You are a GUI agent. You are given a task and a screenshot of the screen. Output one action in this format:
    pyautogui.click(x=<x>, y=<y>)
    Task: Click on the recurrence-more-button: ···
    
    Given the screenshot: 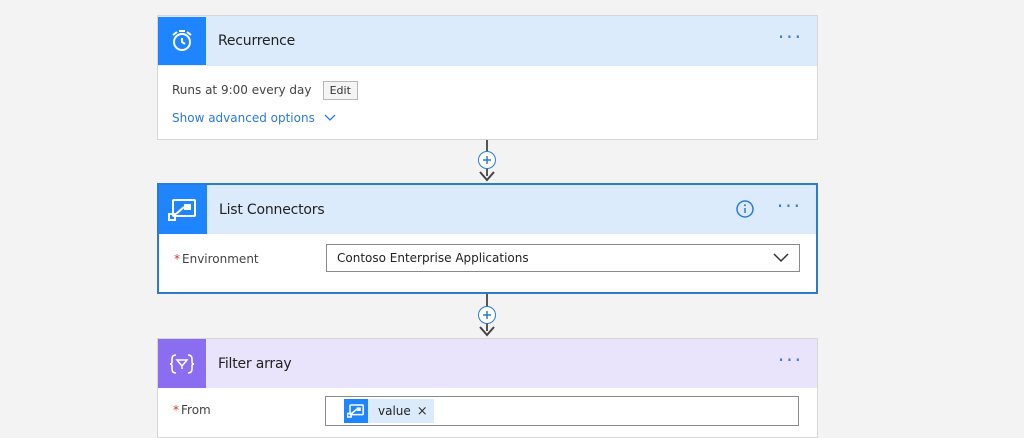 What is the action you would take?
    pyautogui.click(x=790, y=37)
    